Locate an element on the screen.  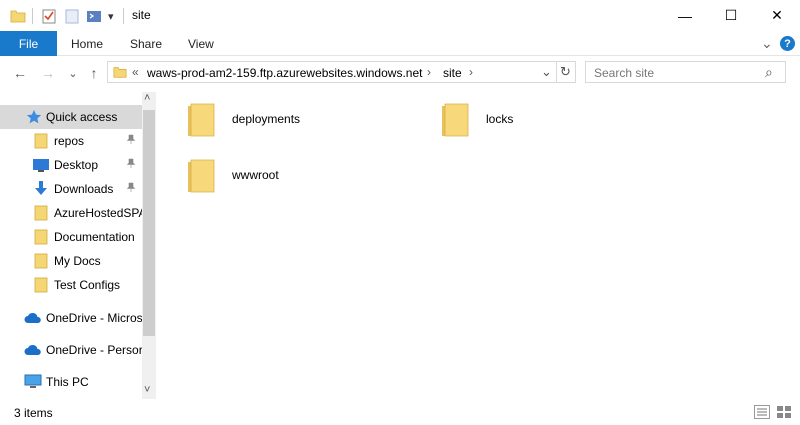
properties-icon is located at coordinates (49, 16).